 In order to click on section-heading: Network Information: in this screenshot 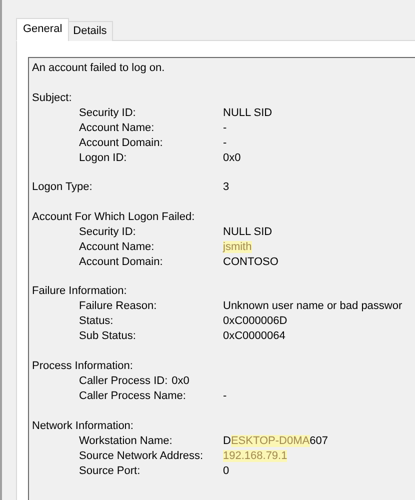, I will do `click(83, 426)`.